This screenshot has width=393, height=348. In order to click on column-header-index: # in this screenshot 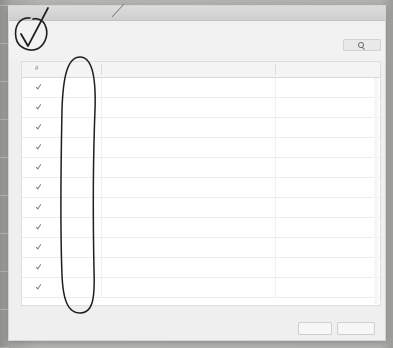, I will do `click(36, 69)`.